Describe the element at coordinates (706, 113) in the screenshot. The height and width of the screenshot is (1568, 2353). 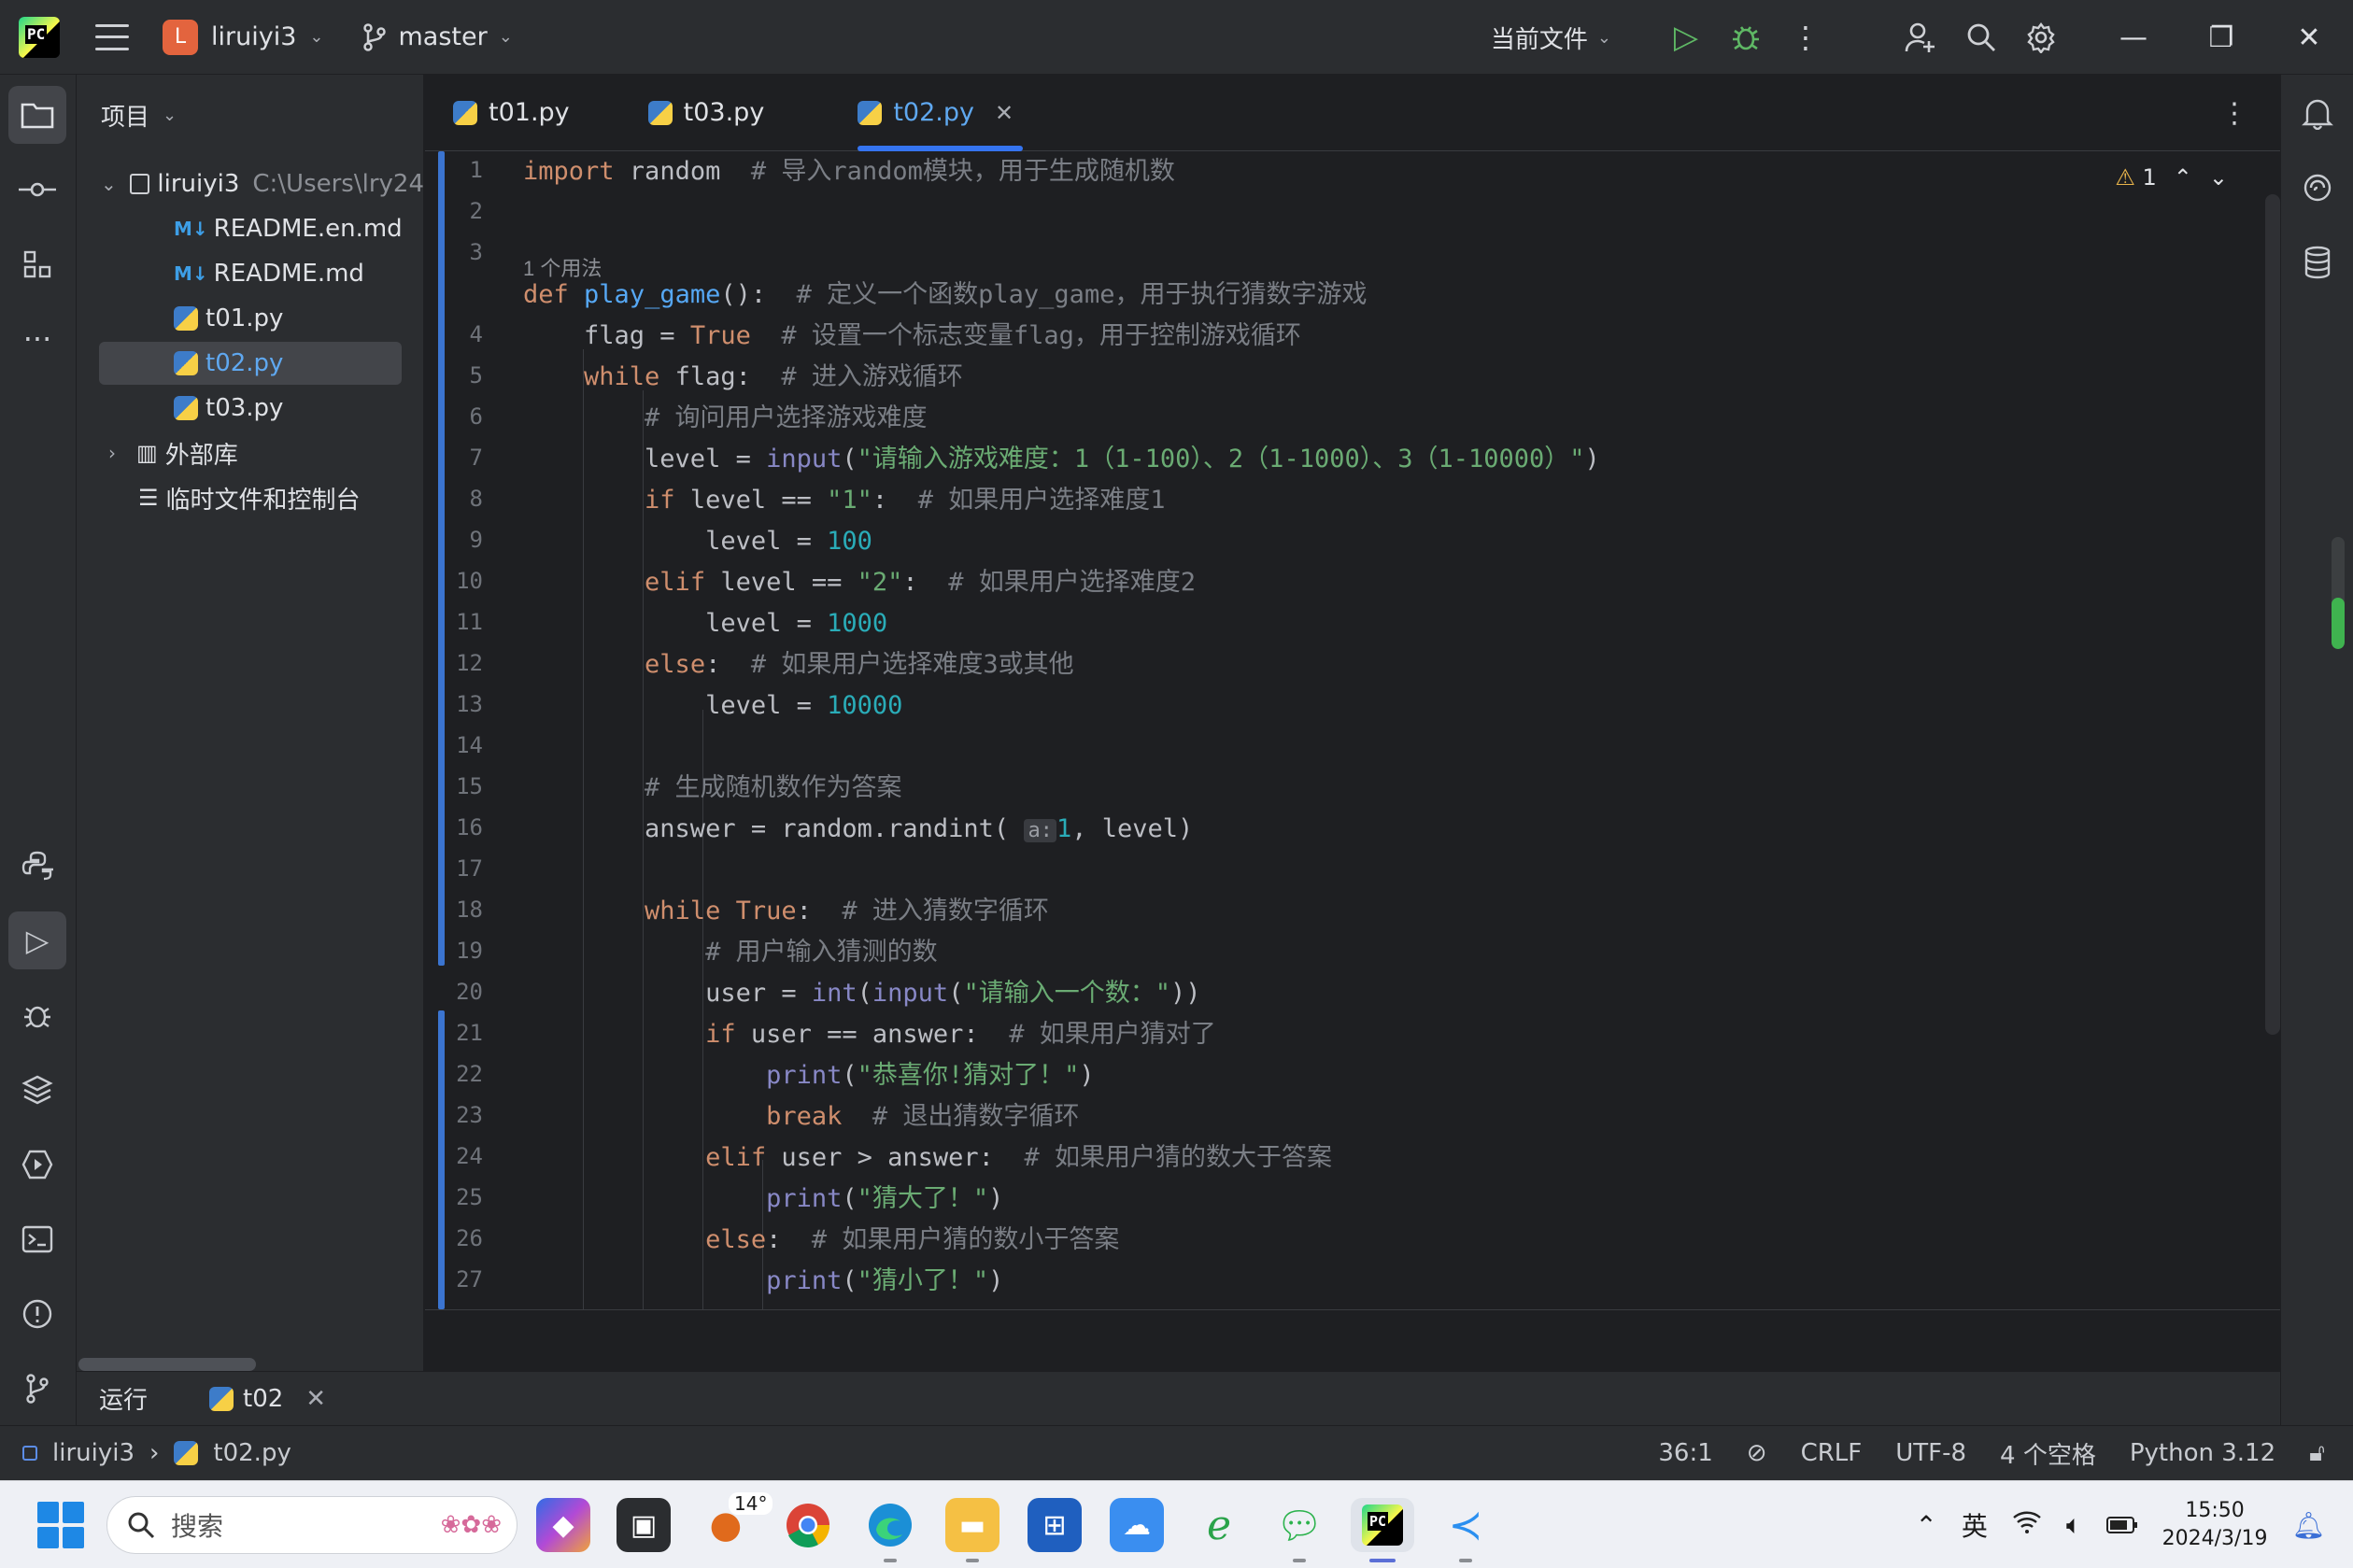
I see `tab-t03: t03.py` at that location.